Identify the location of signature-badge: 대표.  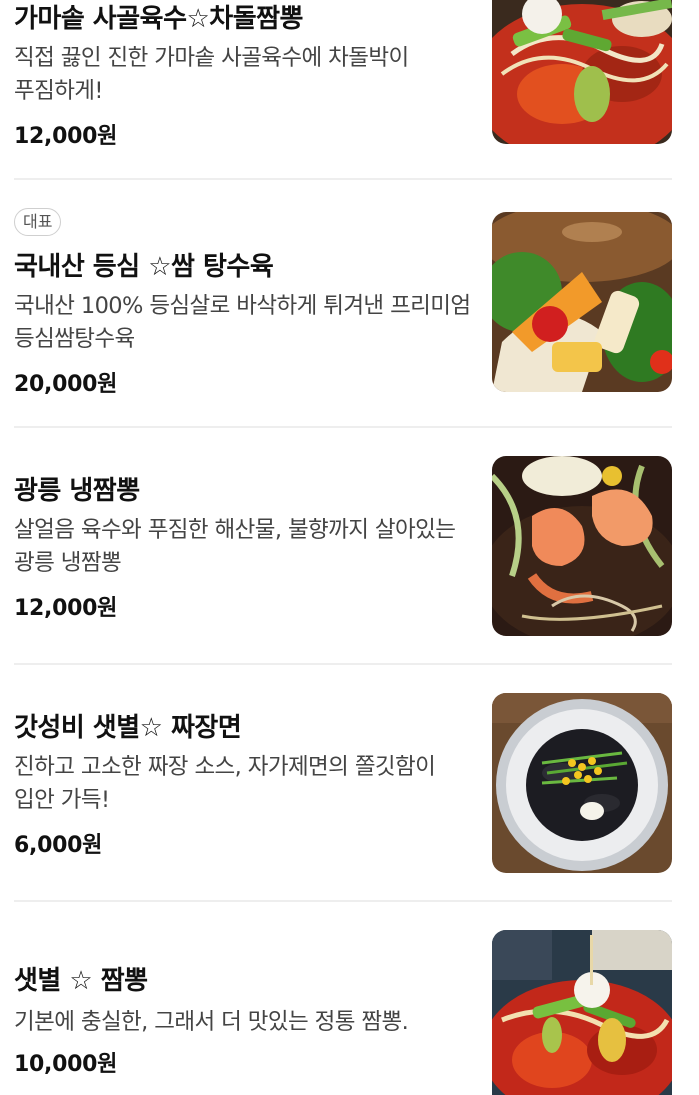
(38, 222).